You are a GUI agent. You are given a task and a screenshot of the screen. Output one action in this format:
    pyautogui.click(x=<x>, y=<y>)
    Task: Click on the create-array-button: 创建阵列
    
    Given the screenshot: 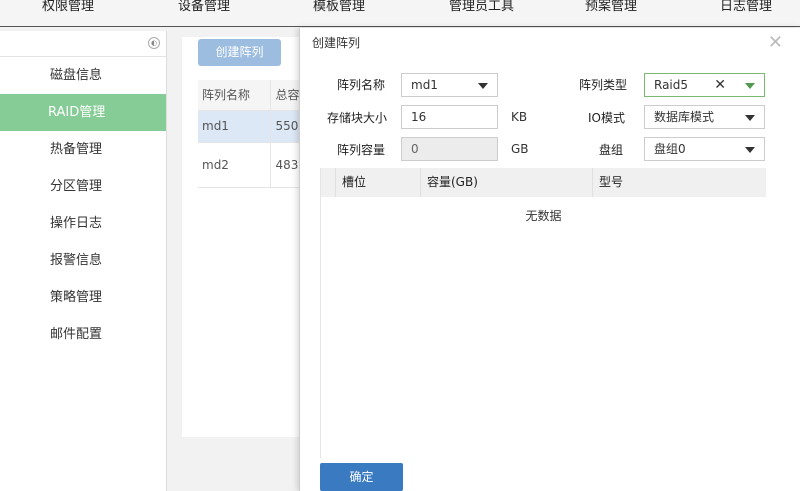 What is the action you would take?
    pyautogui.click(x=239, y=52)
    